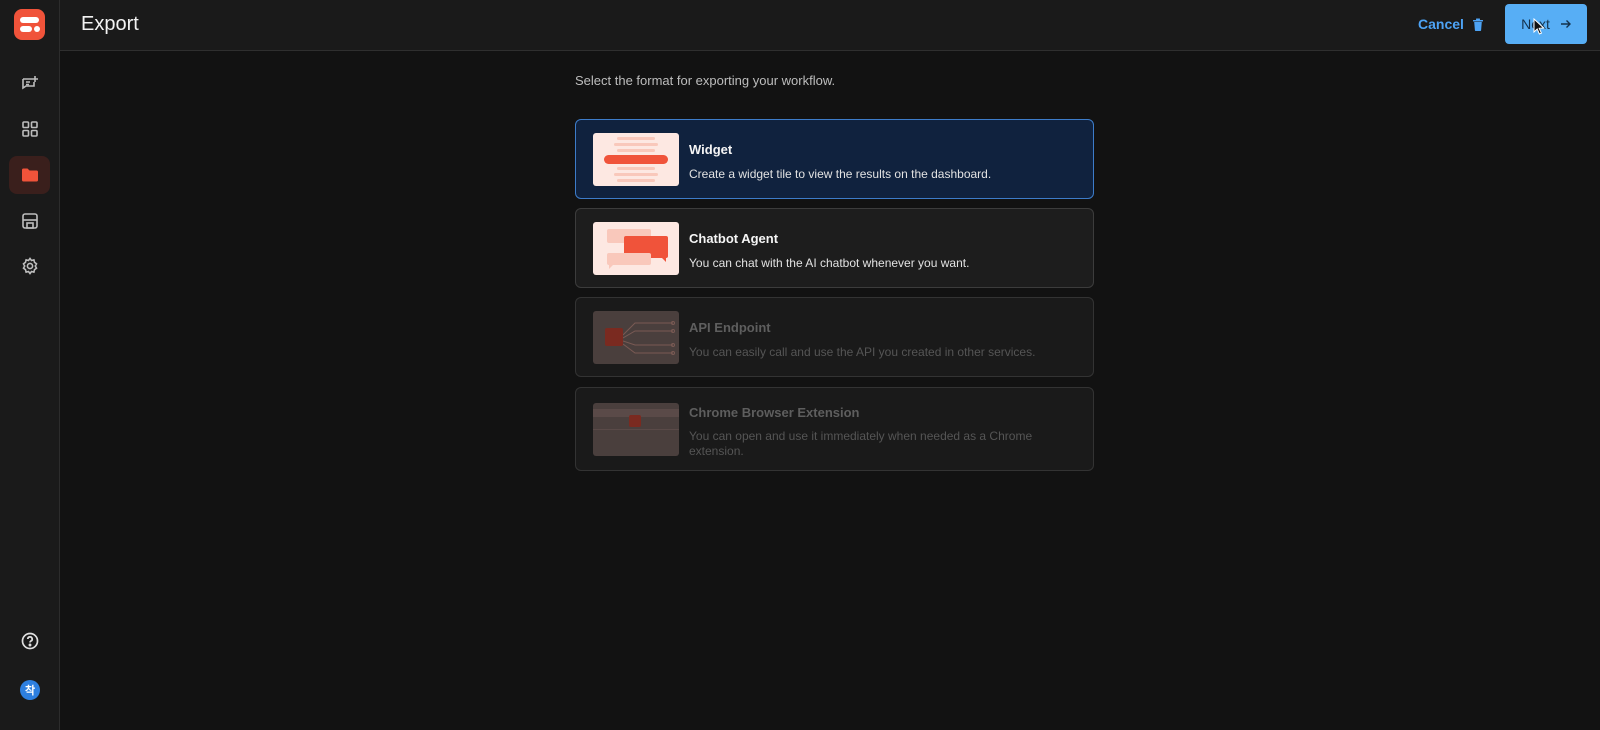 The height and width of the screenshot is (730, 1600). I want to click on chat-add-icon, so click(29, 83).